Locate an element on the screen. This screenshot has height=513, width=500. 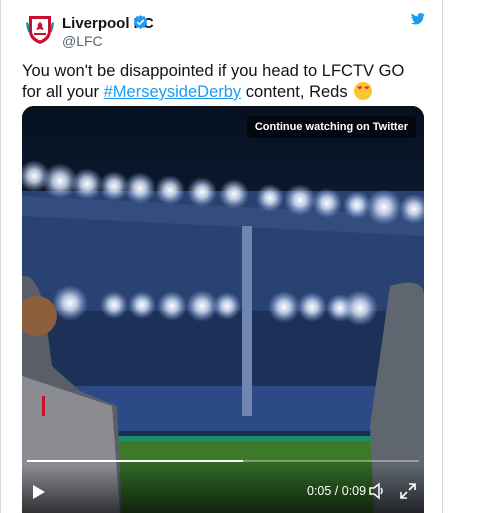
liverpool-crest-icon is located at coordinates (40, 29).